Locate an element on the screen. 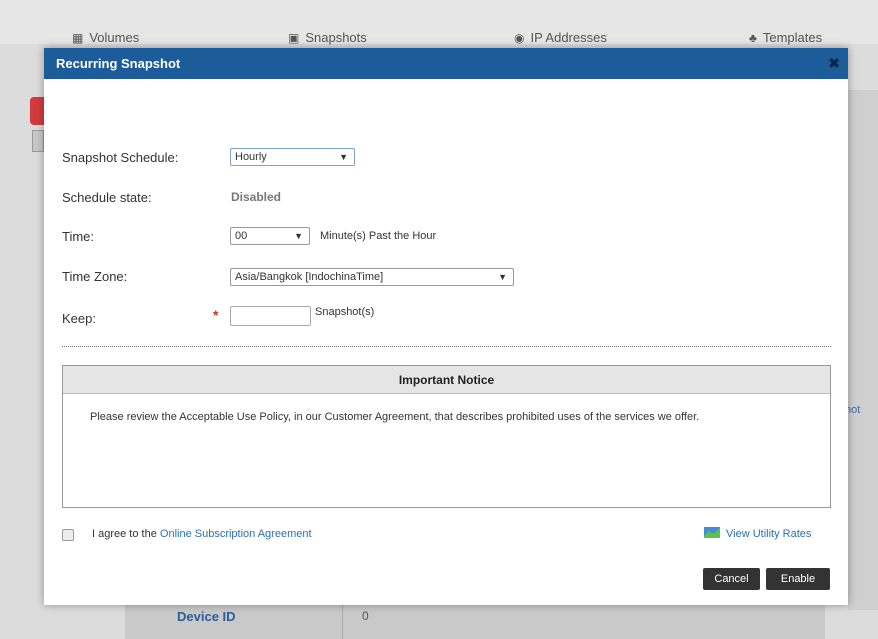 Image resolution: width=878 pixels, height=639 pixels. background-row-divider is located at coordinates (342, 621).